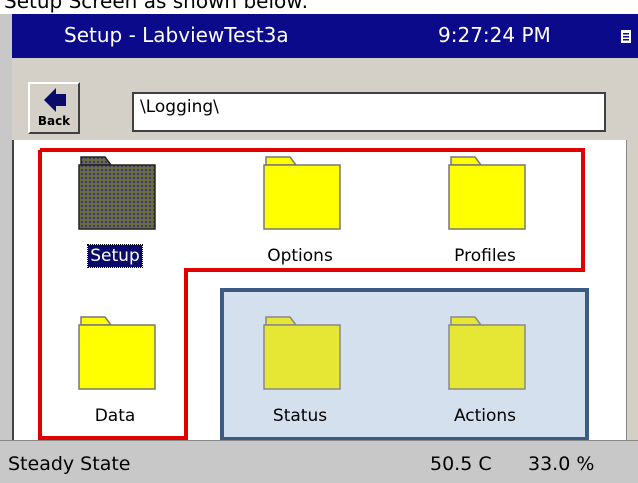 Image resolution: width=638 pixels, height=483 pixels. What do you see at coordinates (561, 464) in the screenshot?
I see `status-percent: 33.0 %` at bounding box center [561, 464].